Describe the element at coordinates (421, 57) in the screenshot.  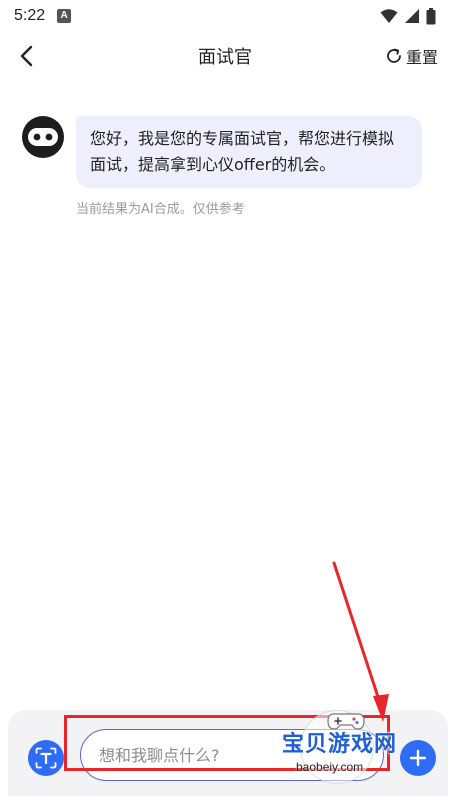
I see `reset-label: 重置` at that location.